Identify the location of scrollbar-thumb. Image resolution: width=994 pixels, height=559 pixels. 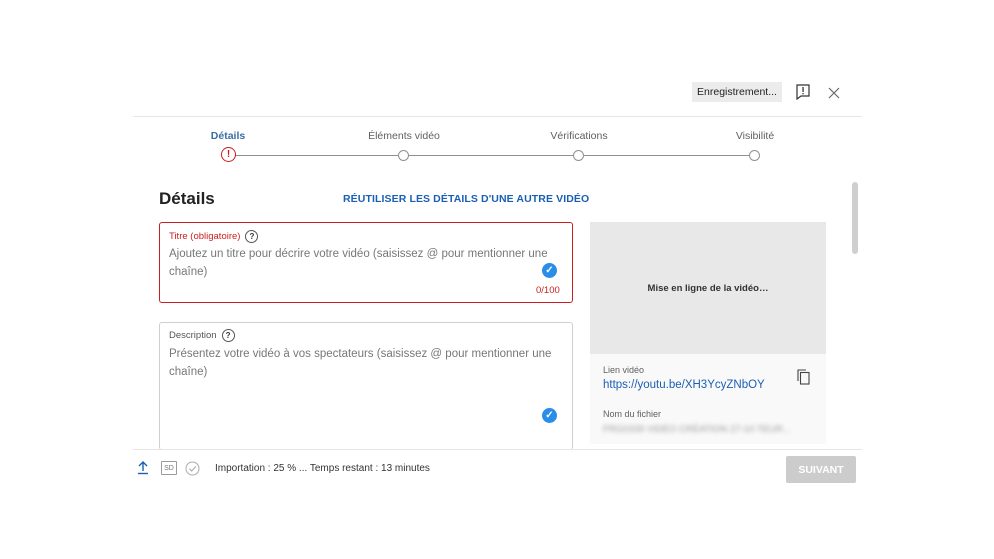
(855, 218).